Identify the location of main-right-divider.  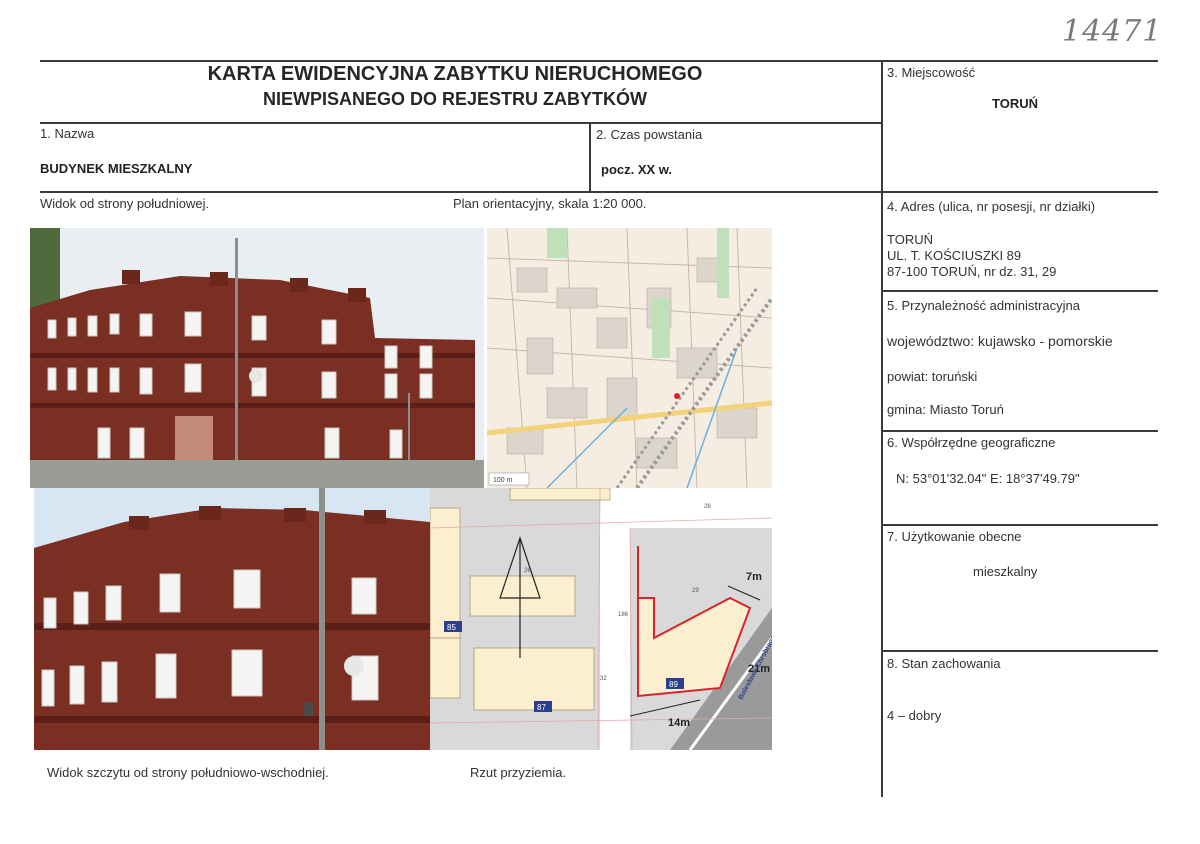
(882, 428).